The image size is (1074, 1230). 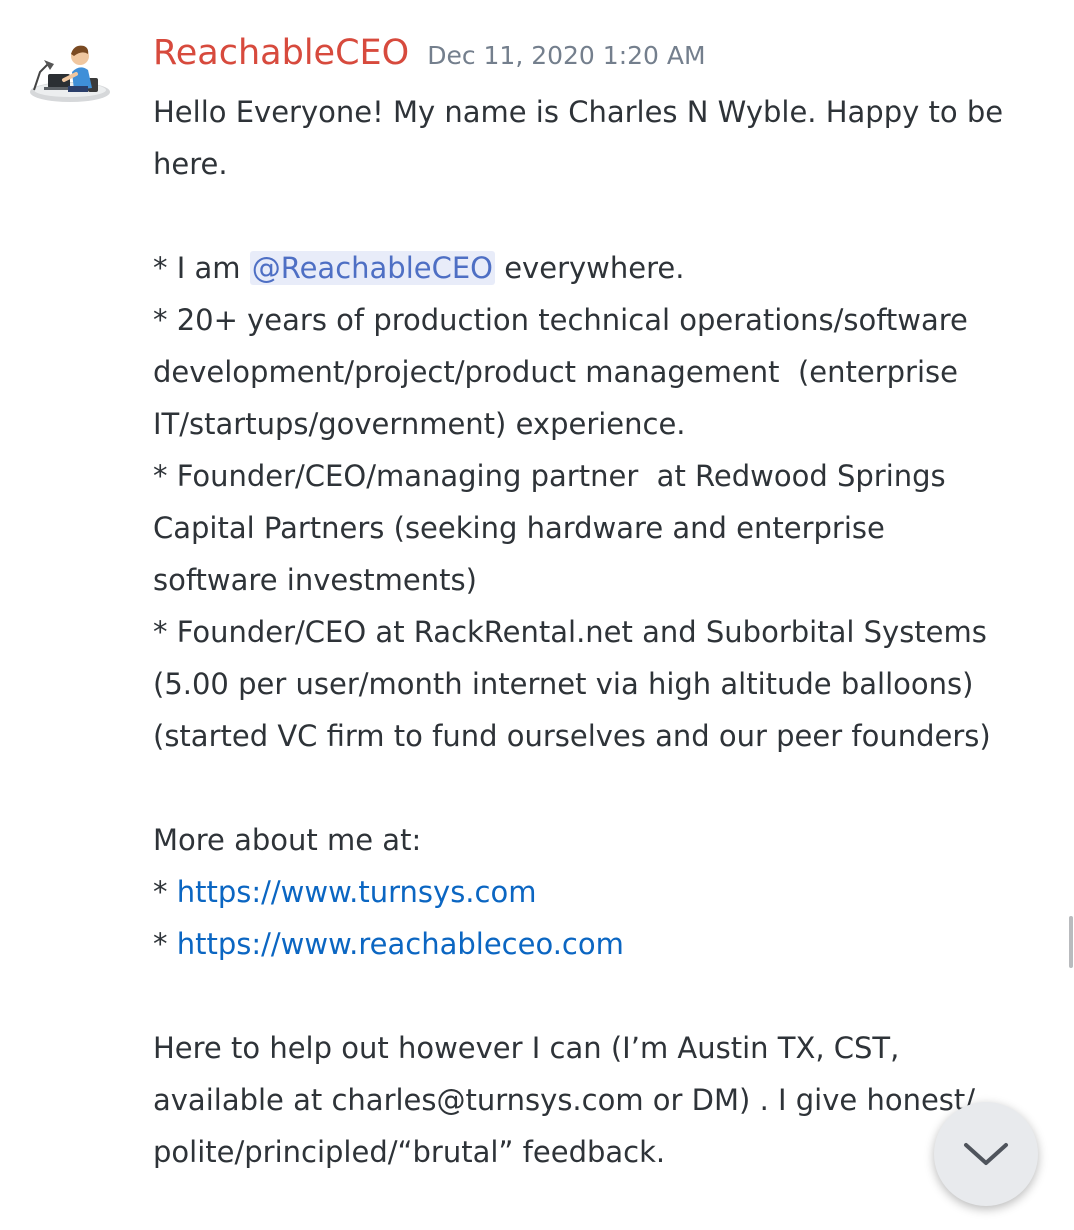 I want to click on link-turnsys: https://www.turnsys.com, so click(x=357, y=892).